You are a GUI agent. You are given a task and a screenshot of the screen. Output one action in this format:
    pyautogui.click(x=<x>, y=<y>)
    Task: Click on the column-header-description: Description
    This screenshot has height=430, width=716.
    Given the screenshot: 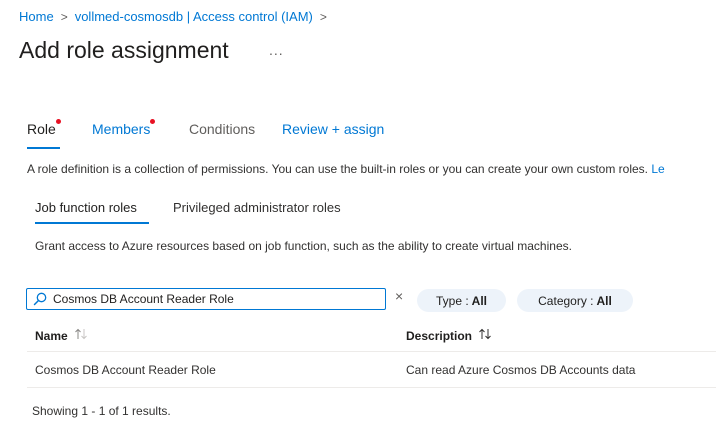 What is the action you would take?
    pyautogui.click(x=449, y=335)
    